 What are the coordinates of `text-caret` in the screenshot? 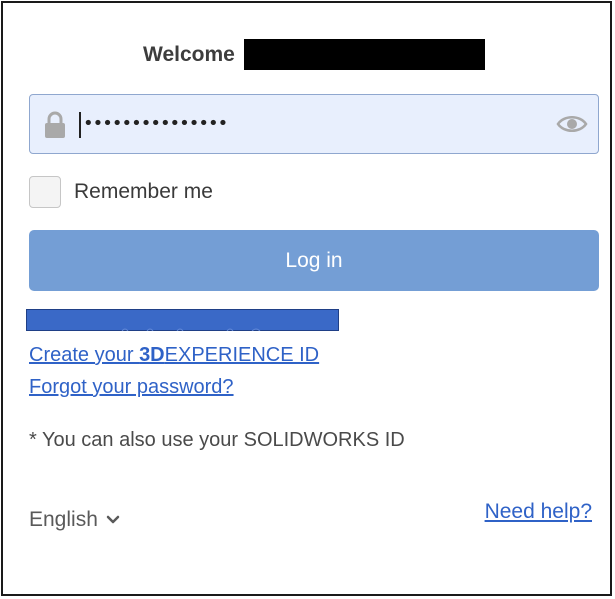 It's located at (80, 125).